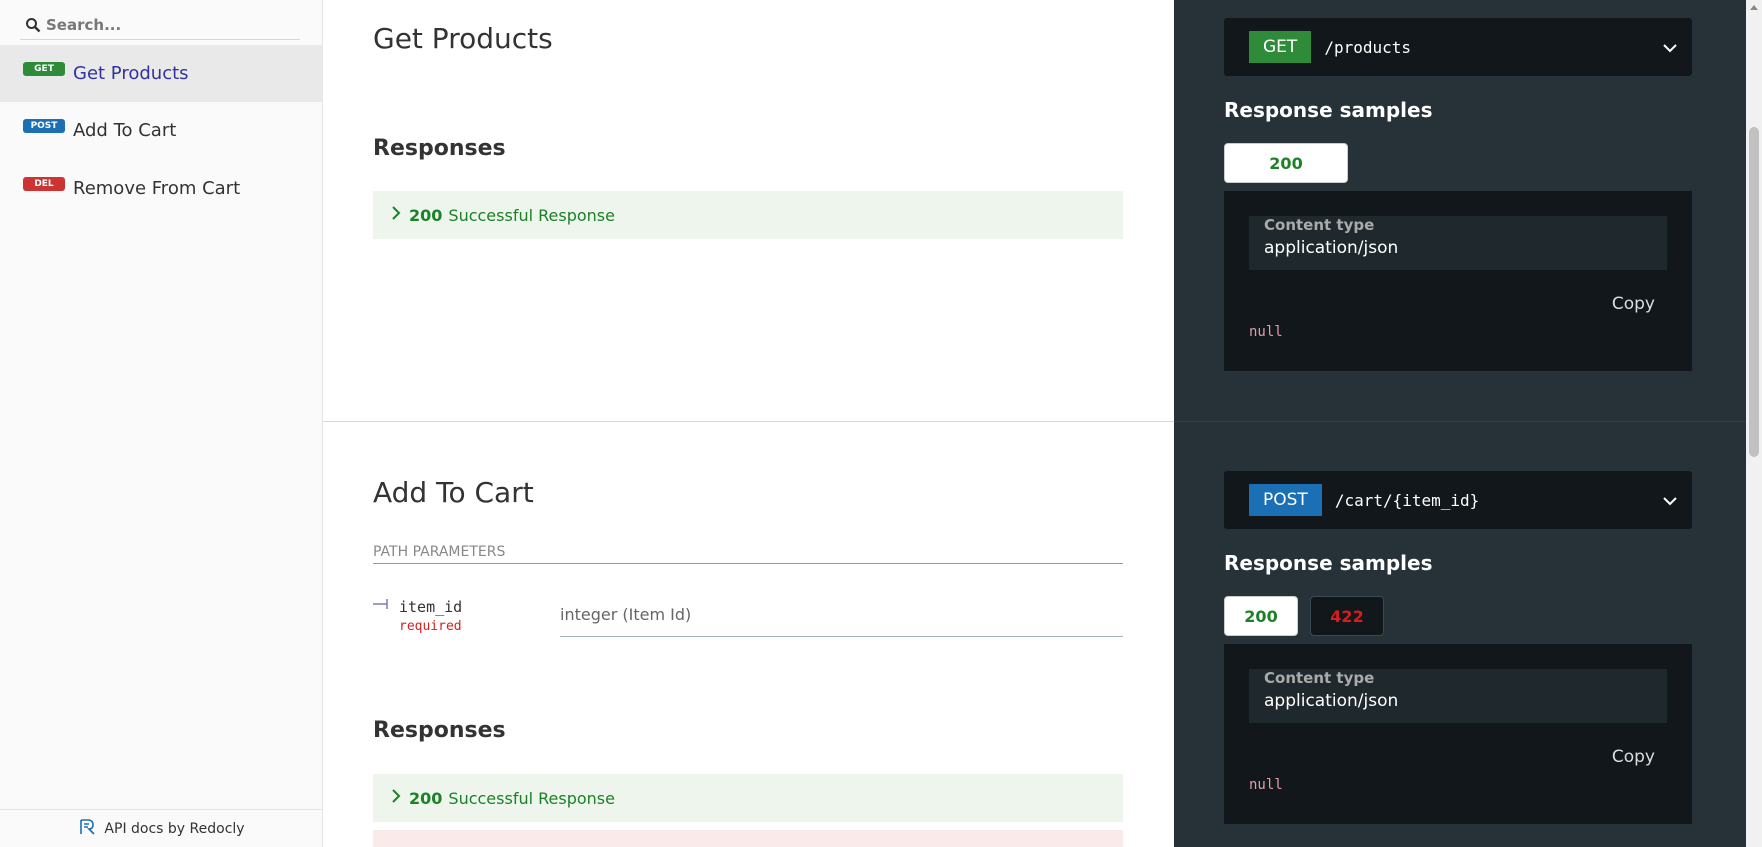  Describe the element at coordinates (174, 828) in the screenshot. I see `footer-text: API docs by Redocly` at that location.